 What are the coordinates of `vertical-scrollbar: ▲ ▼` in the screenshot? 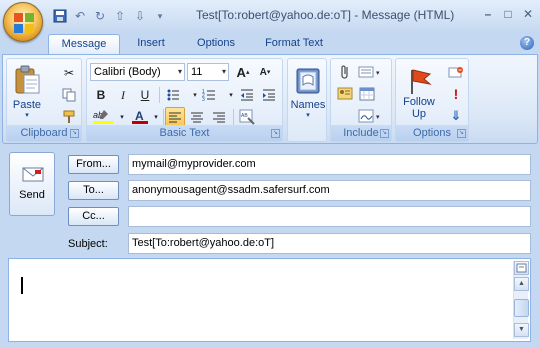 It's located at (521, 300).